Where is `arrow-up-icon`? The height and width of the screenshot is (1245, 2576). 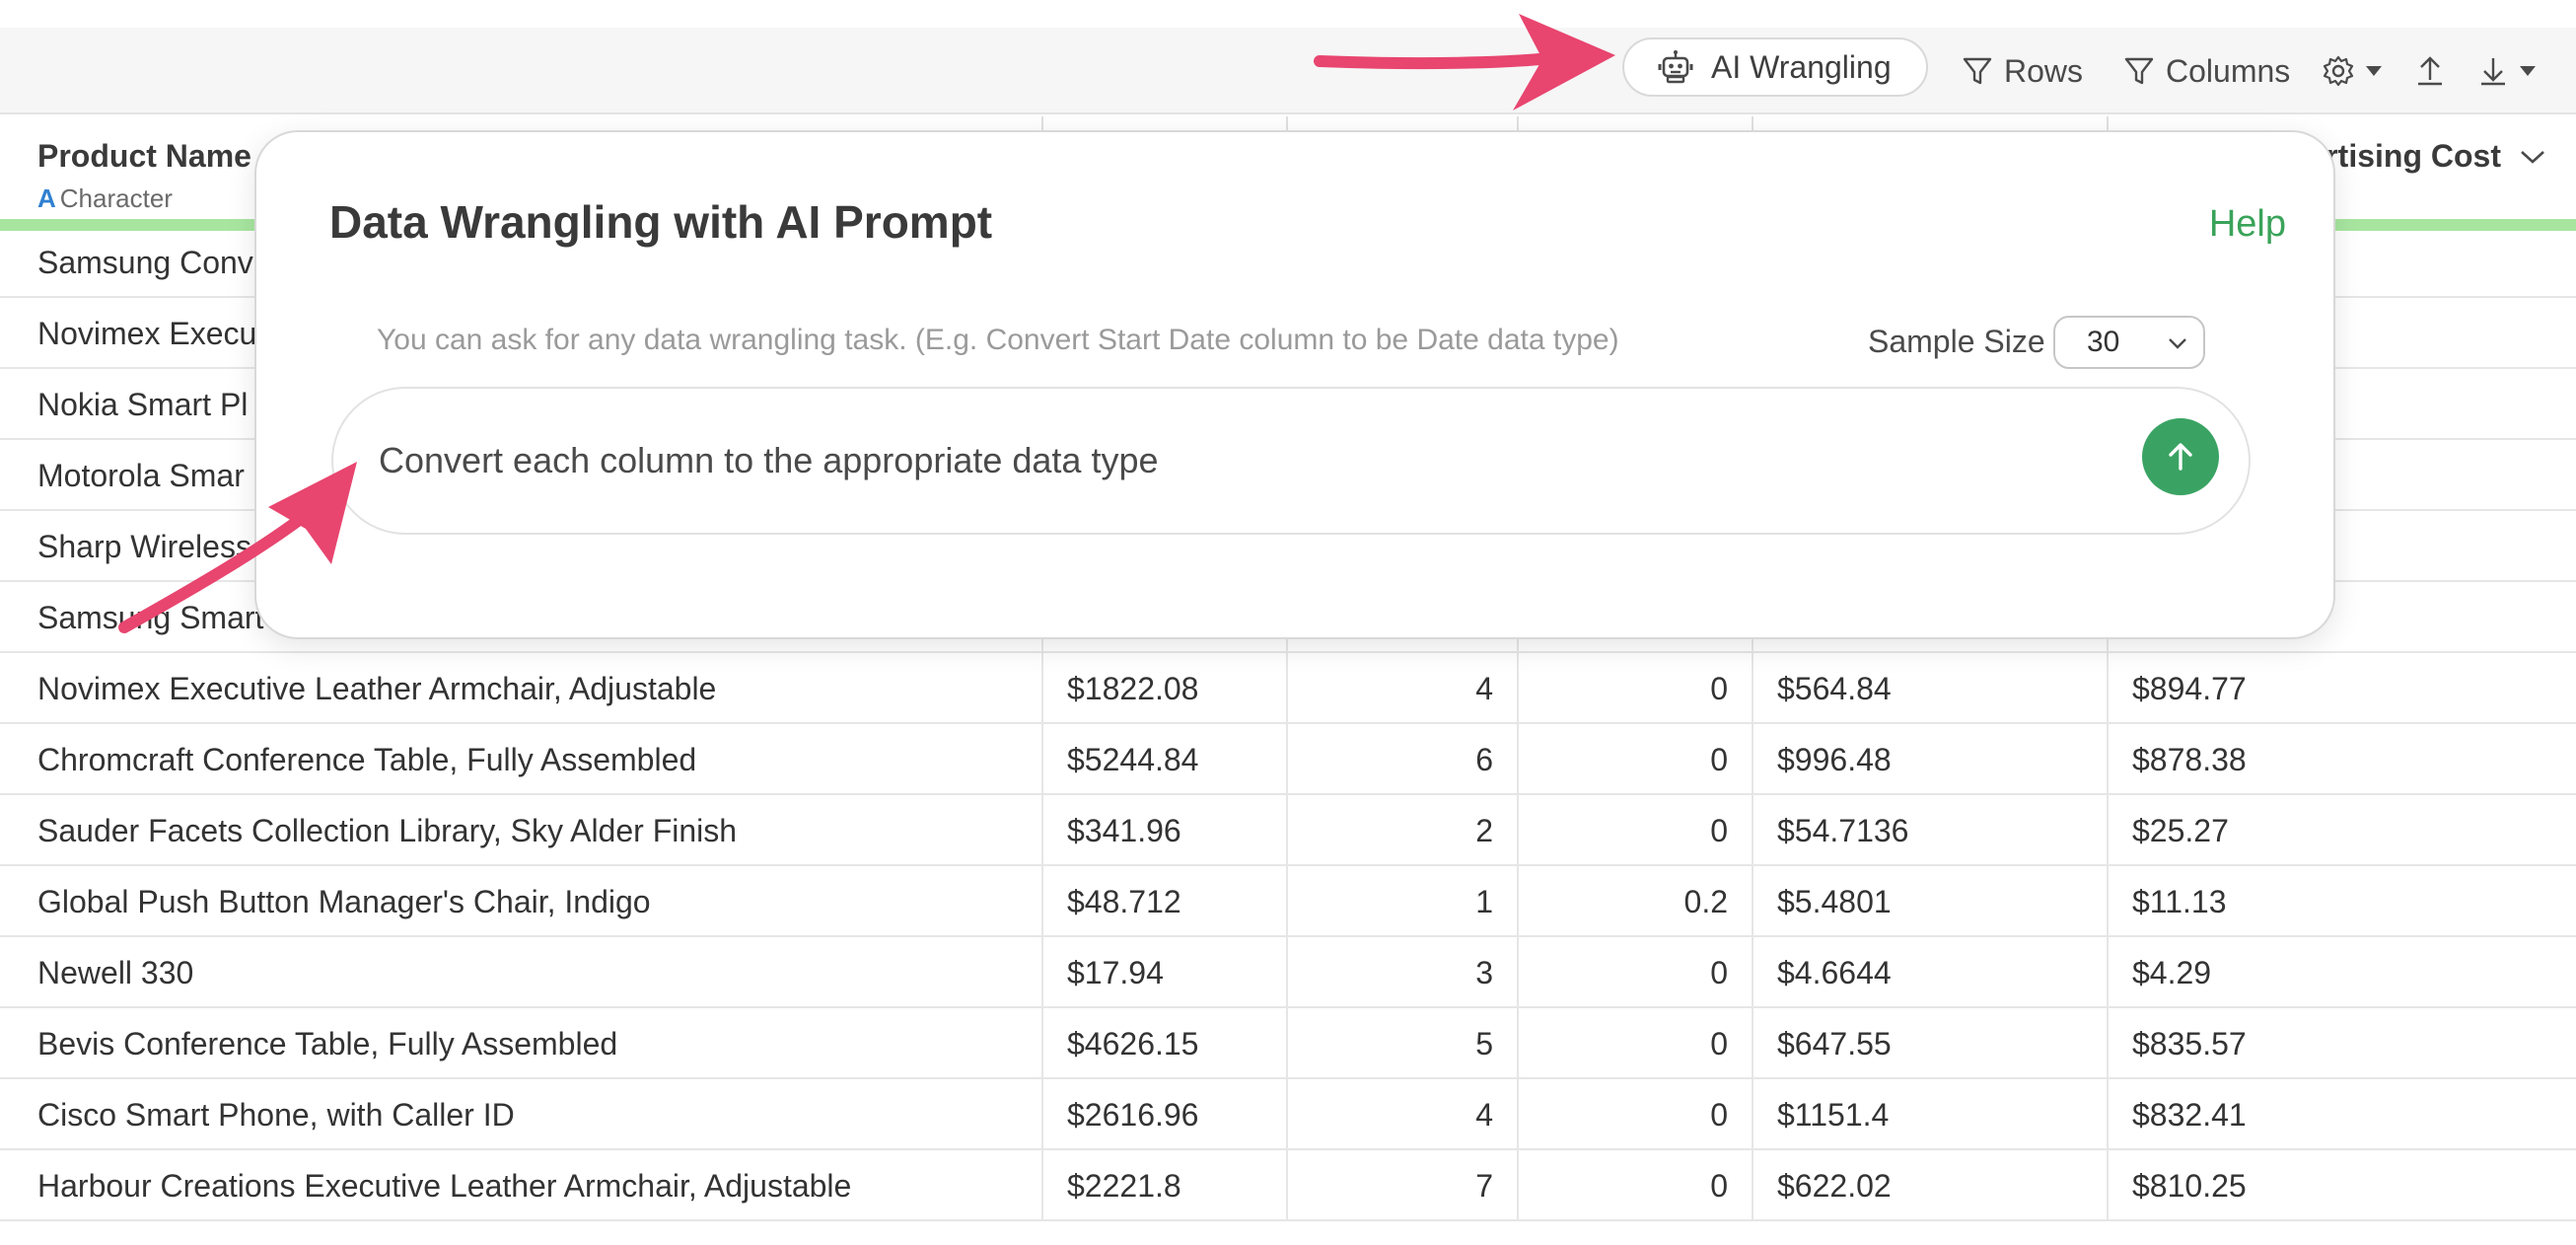
arrow-up-icon is located at coordinates (2180, 457).